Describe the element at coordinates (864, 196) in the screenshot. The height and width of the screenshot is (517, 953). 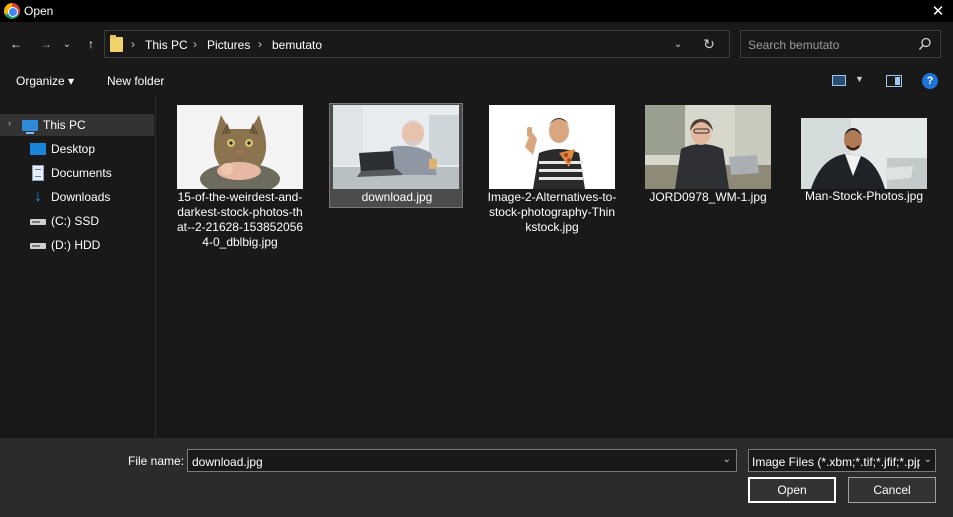
I see `file-name: Man-Stock-Photos.jpg` at that location.